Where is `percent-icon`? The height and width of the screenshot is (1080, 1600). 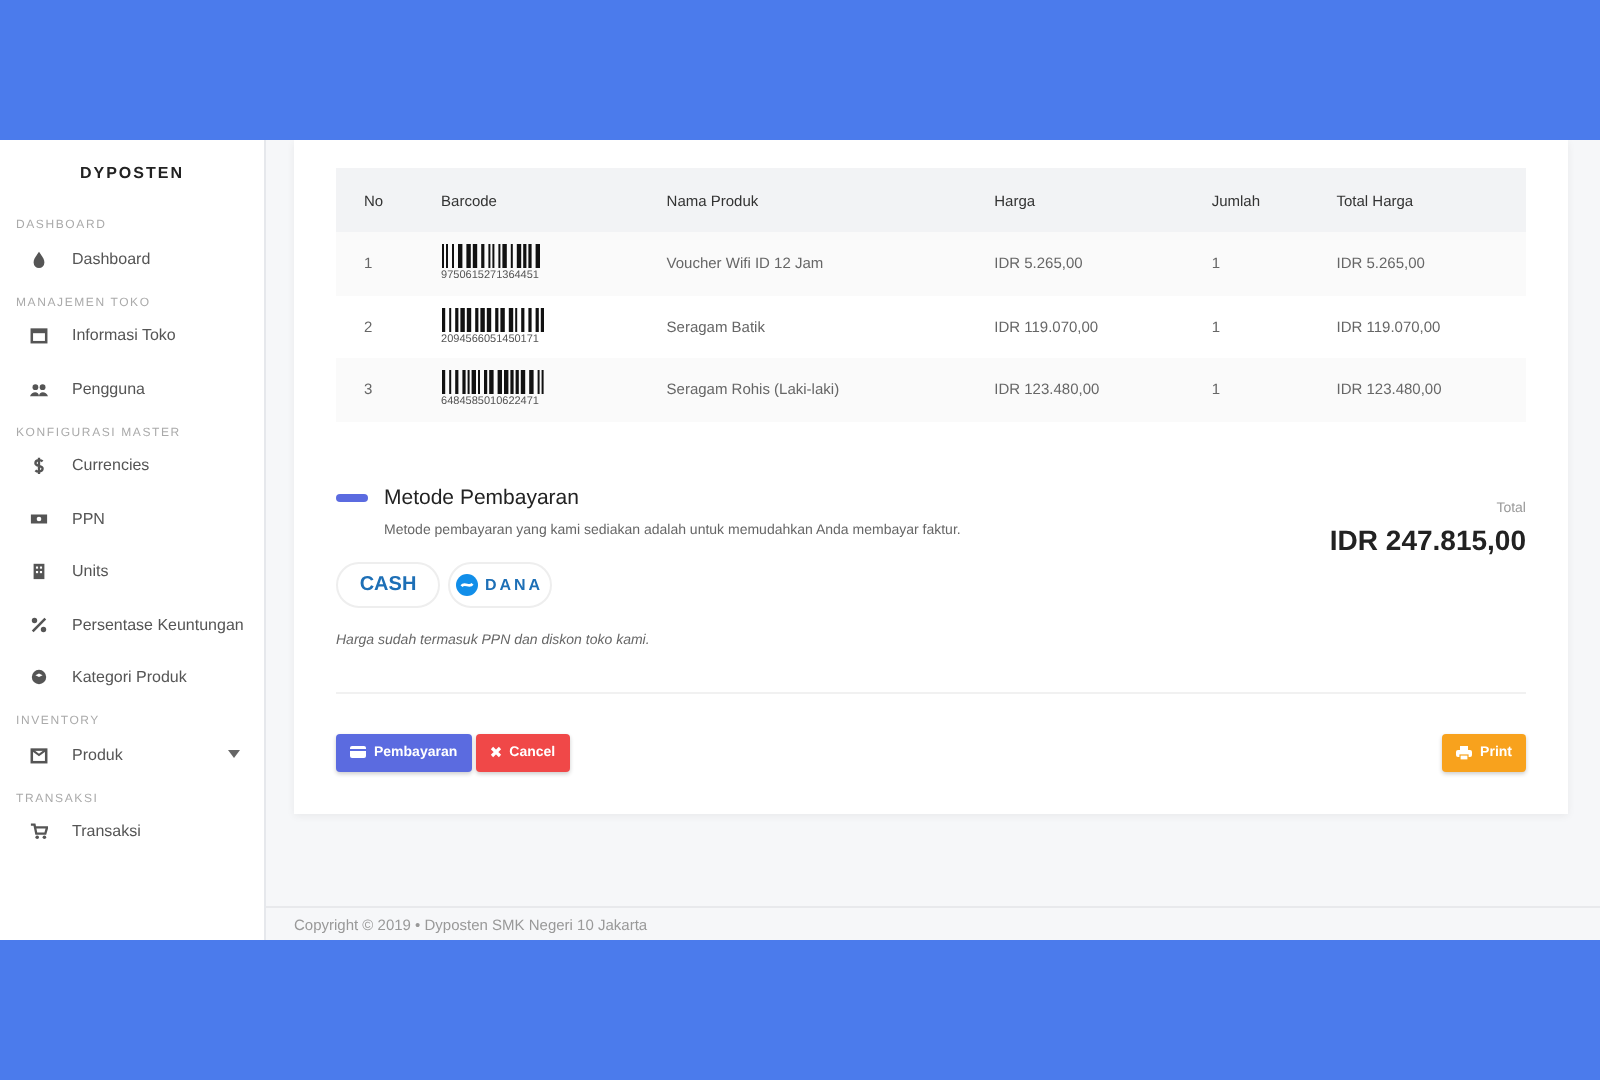
percent-icon is located at coordinates (39, 624).